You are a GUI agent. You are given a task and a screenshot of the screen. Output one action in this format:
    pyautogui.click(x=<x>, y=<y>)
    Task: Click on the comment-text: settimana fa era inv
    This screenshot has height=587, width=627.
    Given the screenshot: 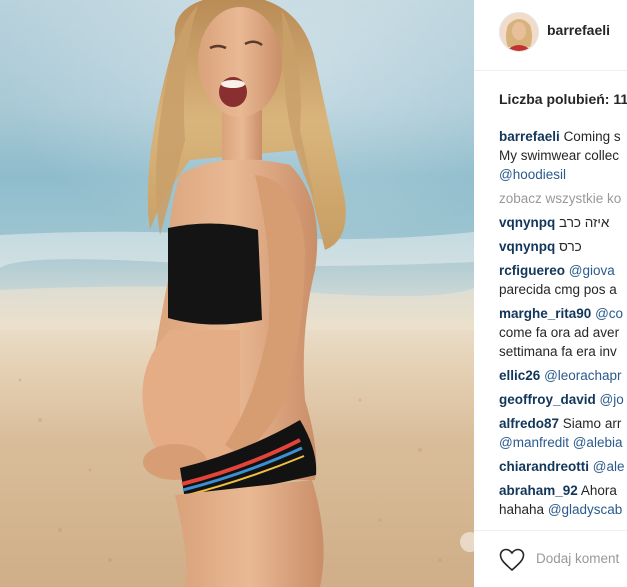 What is the action you would take?
    pyautogui.click(x=558, y=351)
    